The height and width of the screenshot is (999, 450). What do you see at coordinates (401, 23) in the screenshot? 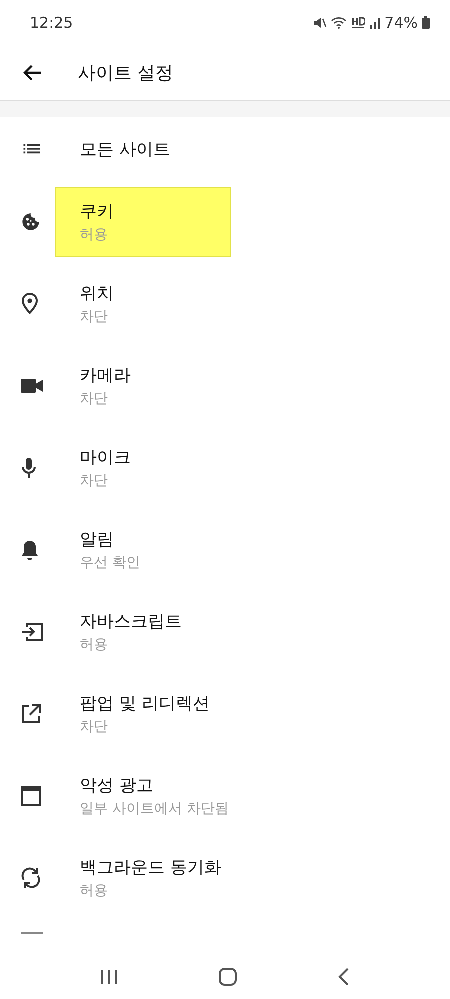
I see `battery-percent: 74%` at bounding box center [401, 23].